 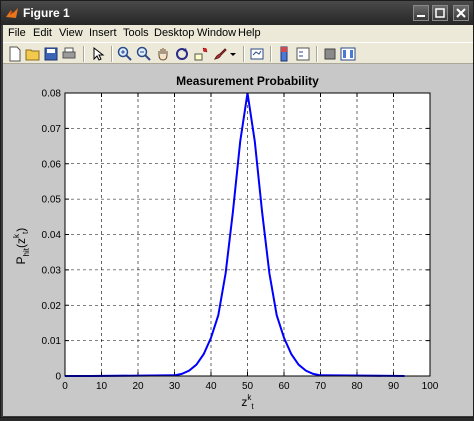 What do you see at coordinates (357, 386) in the screenshot?
I see `x-tick-label: 80` at bounding box center [357, 386].